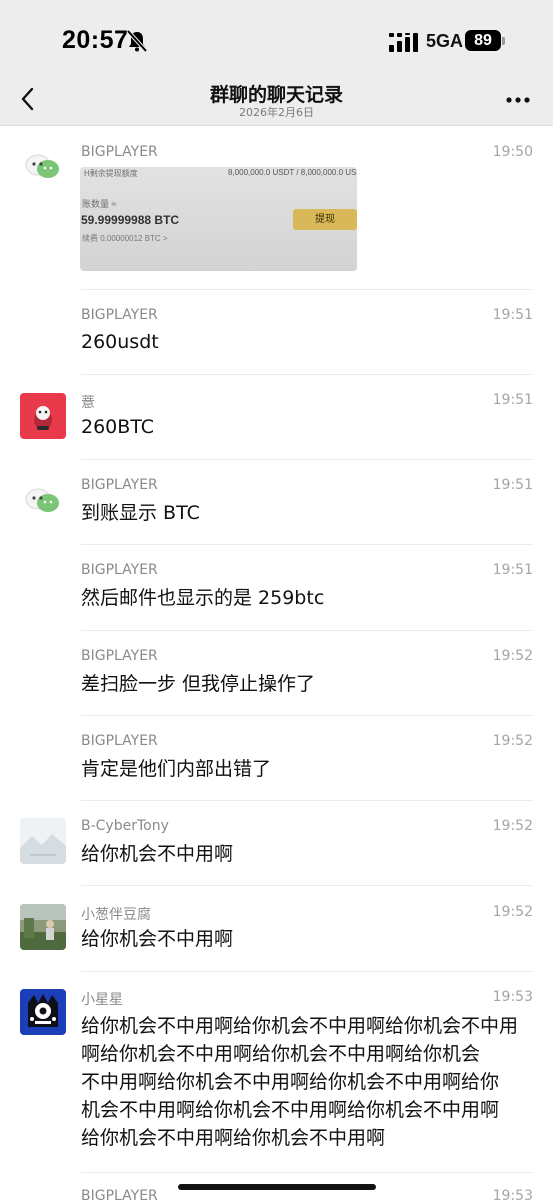  What do you see at coordinates (120, 342) in the screenshot?
I see `message-text: 260usdt` at bounding box center [120, 342].